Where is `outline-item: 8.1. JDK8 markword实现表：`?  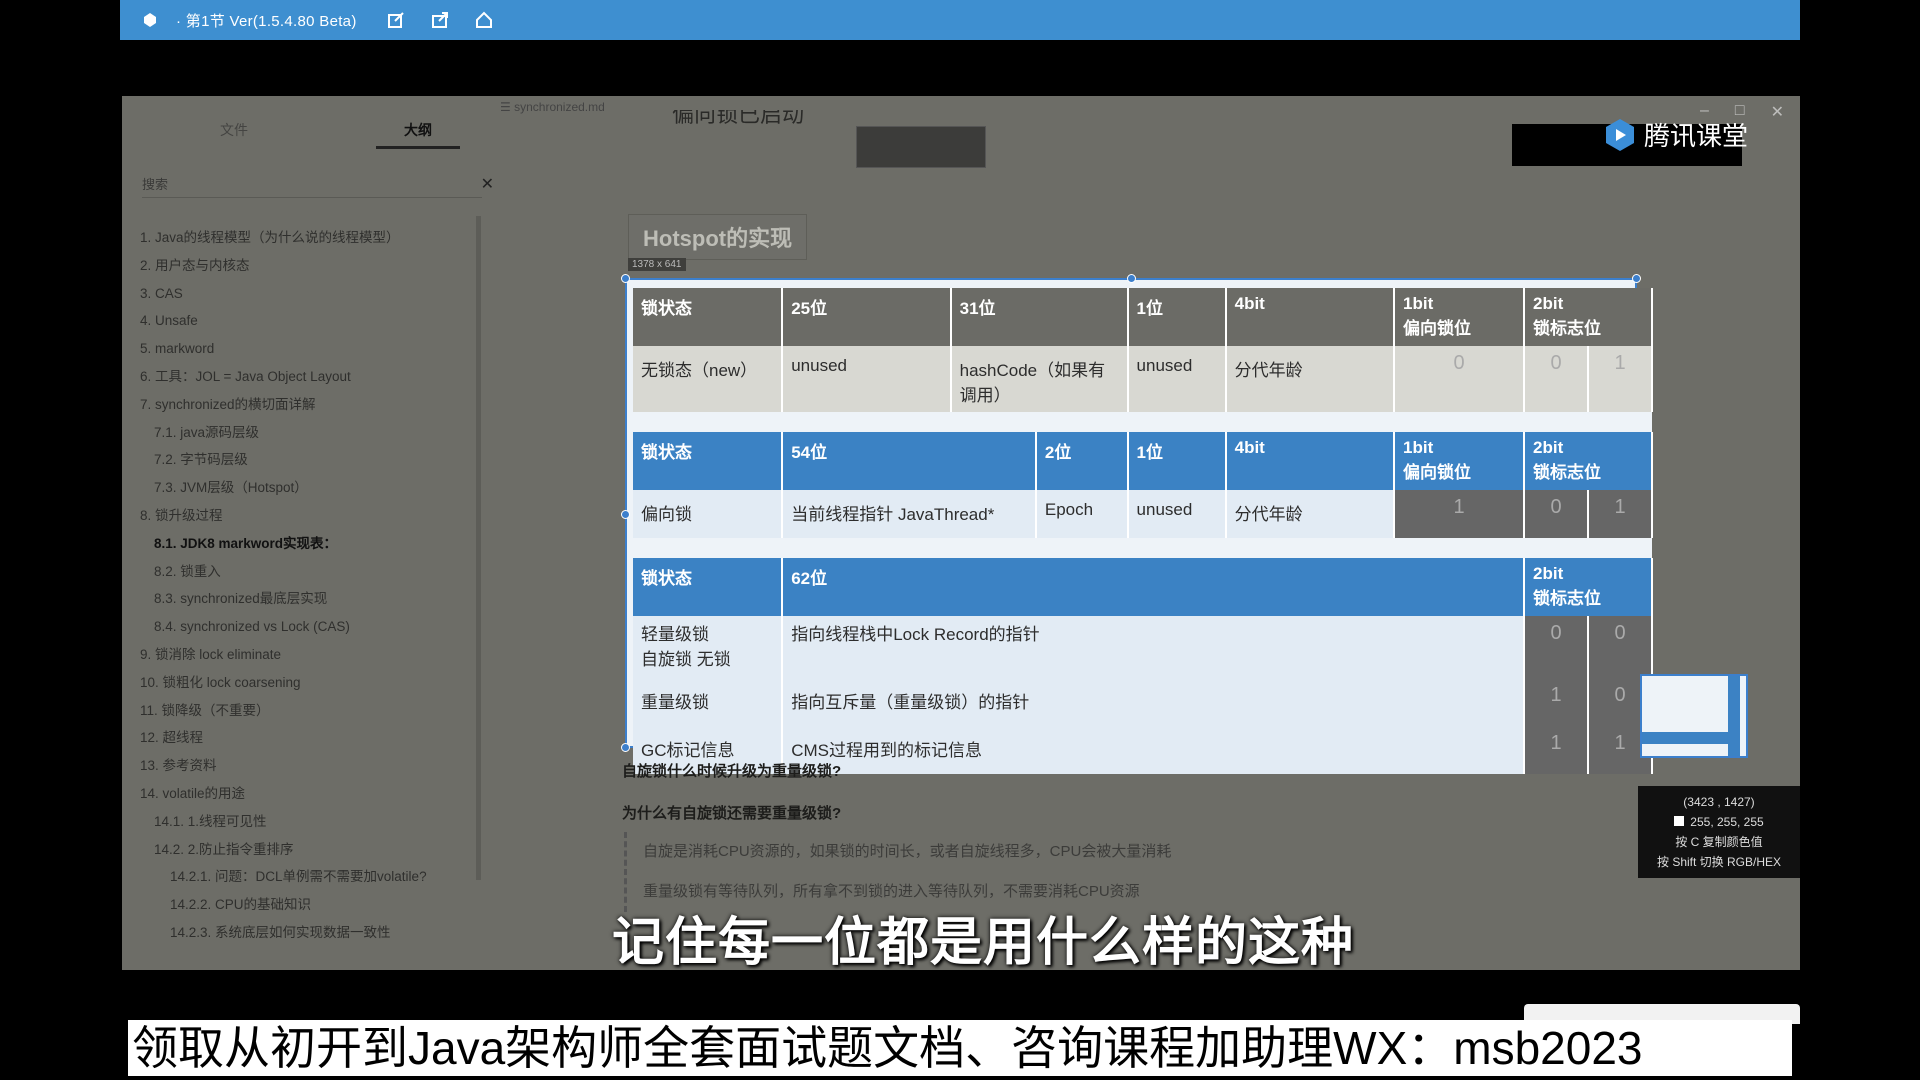
outline-item: 8.1. JDK8 markword实现表： is located at coordinates (315, 544).